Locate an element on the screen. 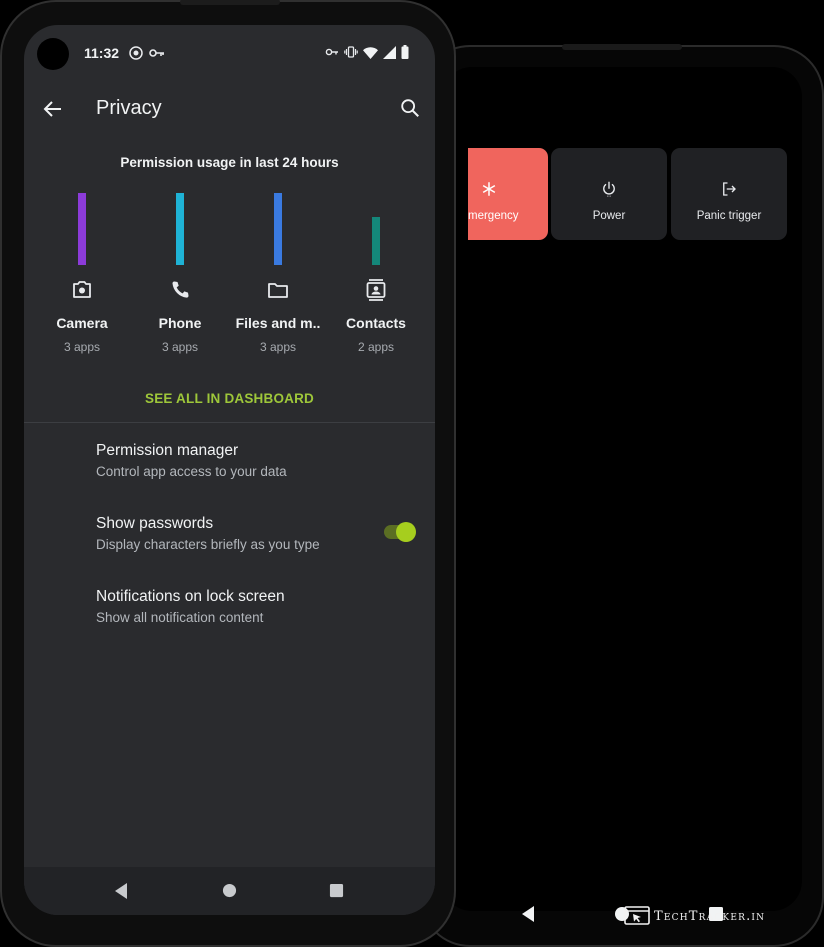 Image resolution: width=824 pixels, height=947 pixels. wifi-icon is located at coordinates (370, 52).